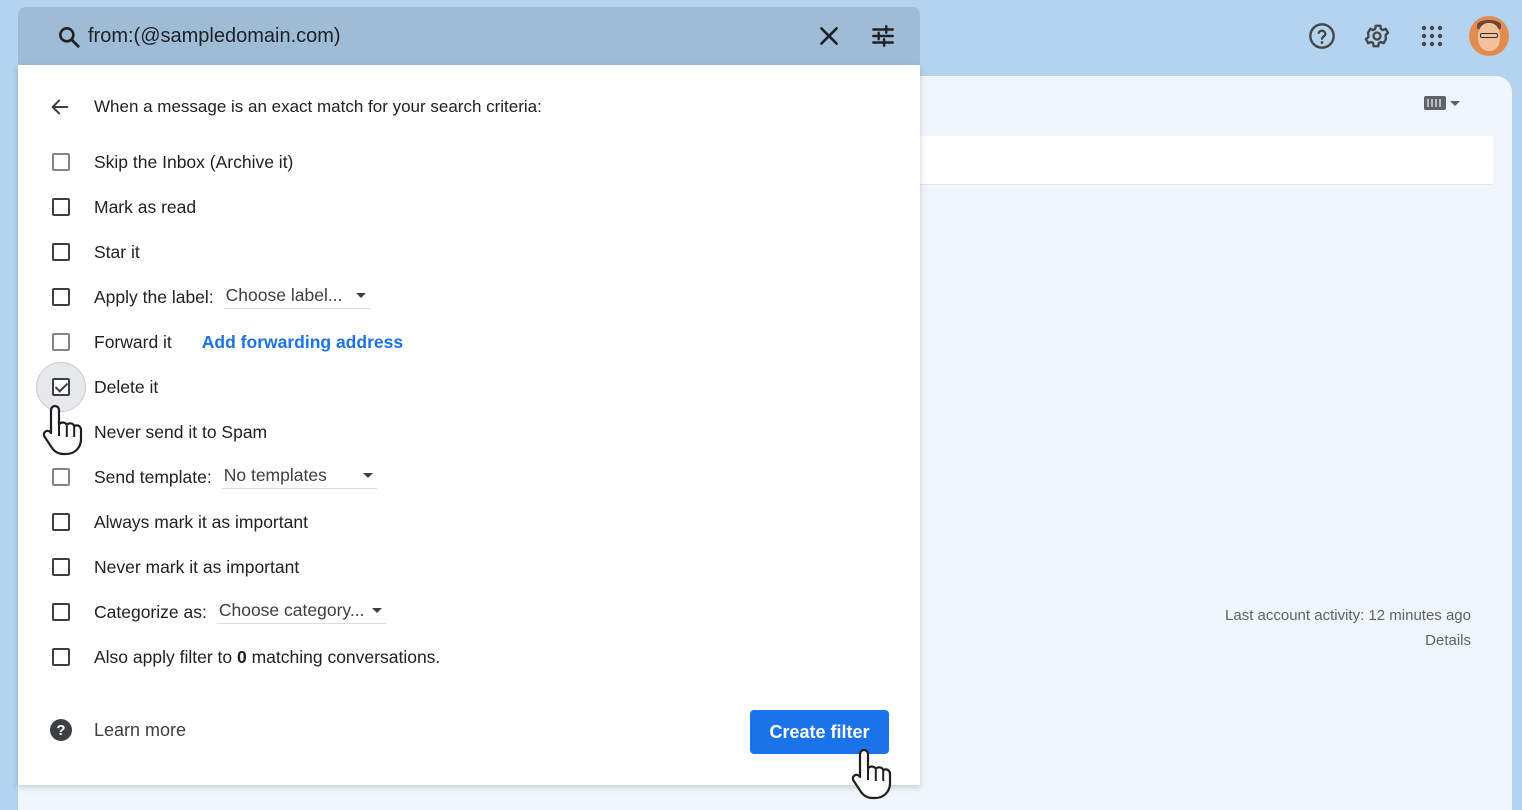  I want to click on option-label: Delete it, so click(126, 386).